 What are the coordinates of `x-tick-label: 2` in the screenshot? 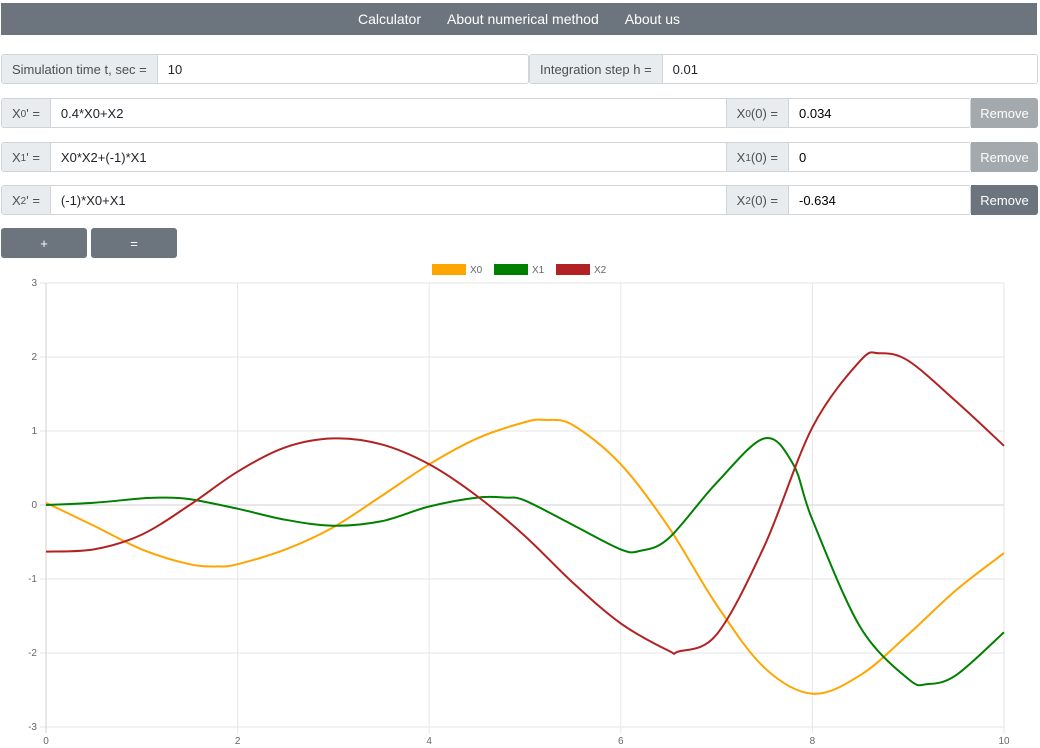 It's located at (238, 741).